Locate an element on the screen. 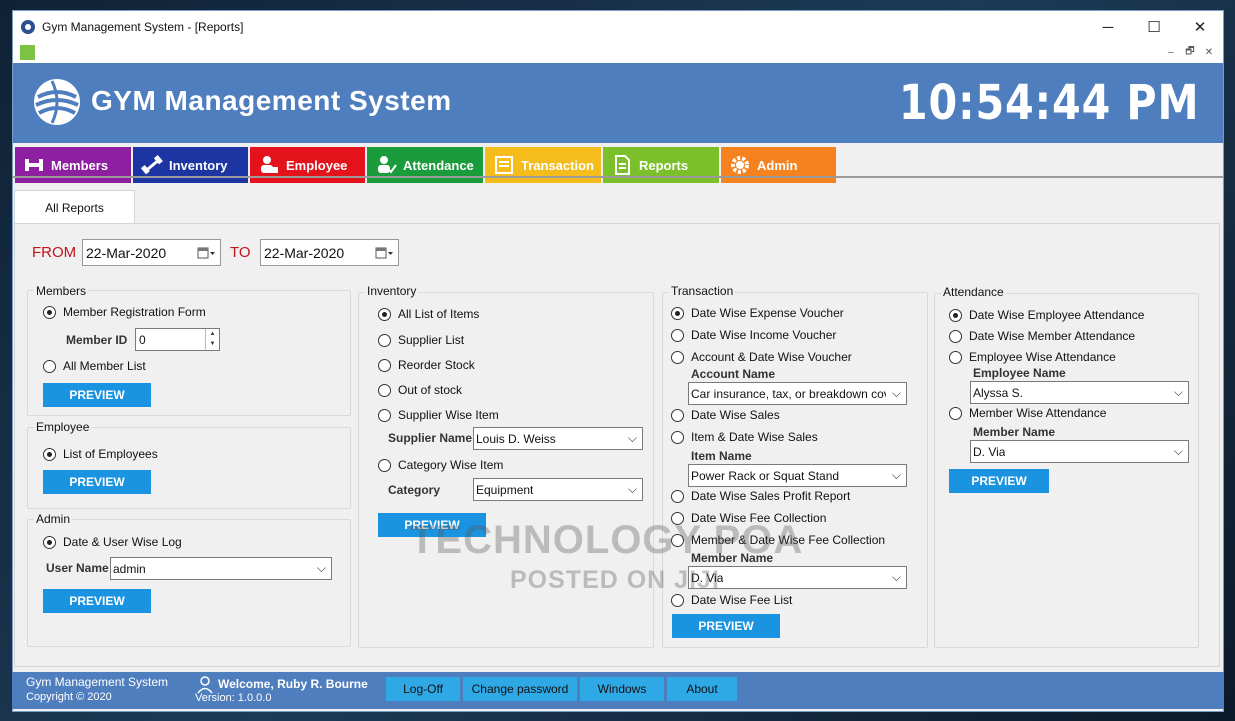 The height and width of the screenshot is (721, 1235). logoff-button: Log-Off is located at coordinates (423, 689).